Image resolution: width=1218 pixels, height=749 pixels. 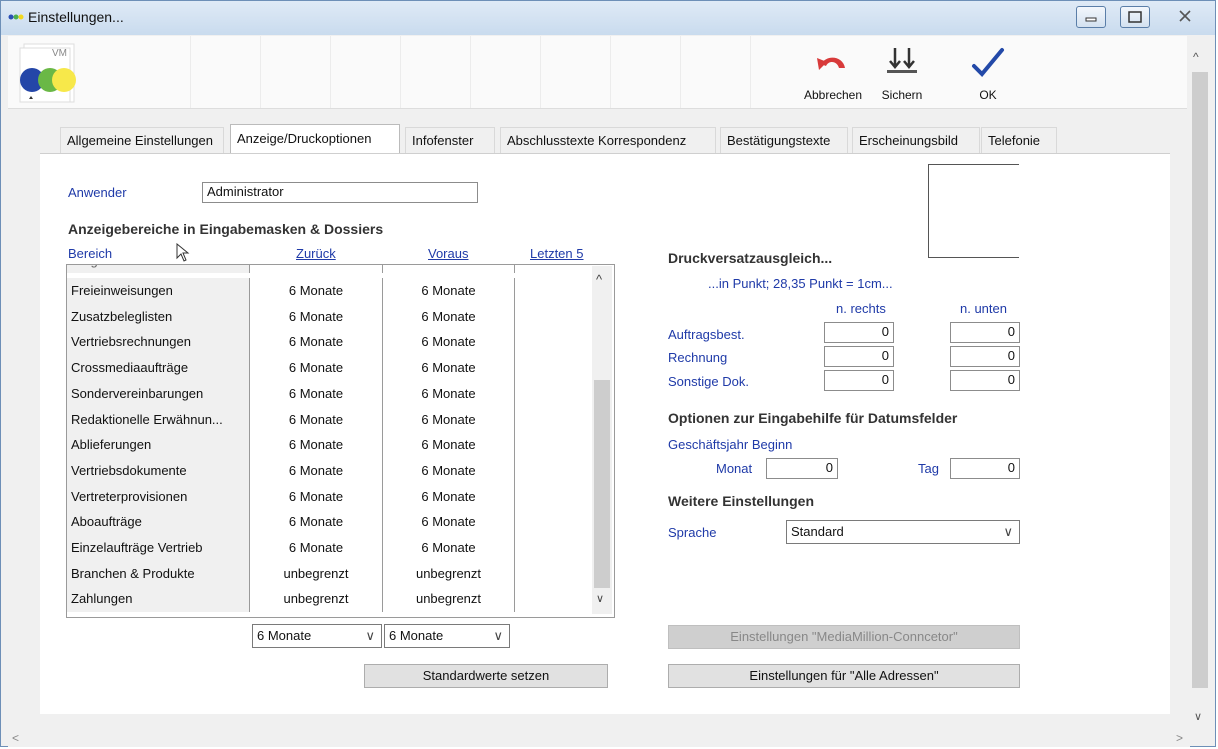 What do you see at coordinates (602, 484) in the screenshot?
I see `grid-scrollbar-thumb` at bounding box center [602, 484].